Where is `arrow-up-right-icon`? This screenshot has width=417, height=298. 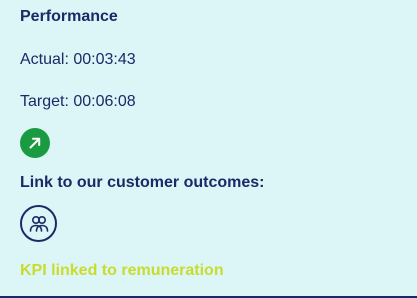
arrow-up-right-icon is located at coordinates (35, 143).